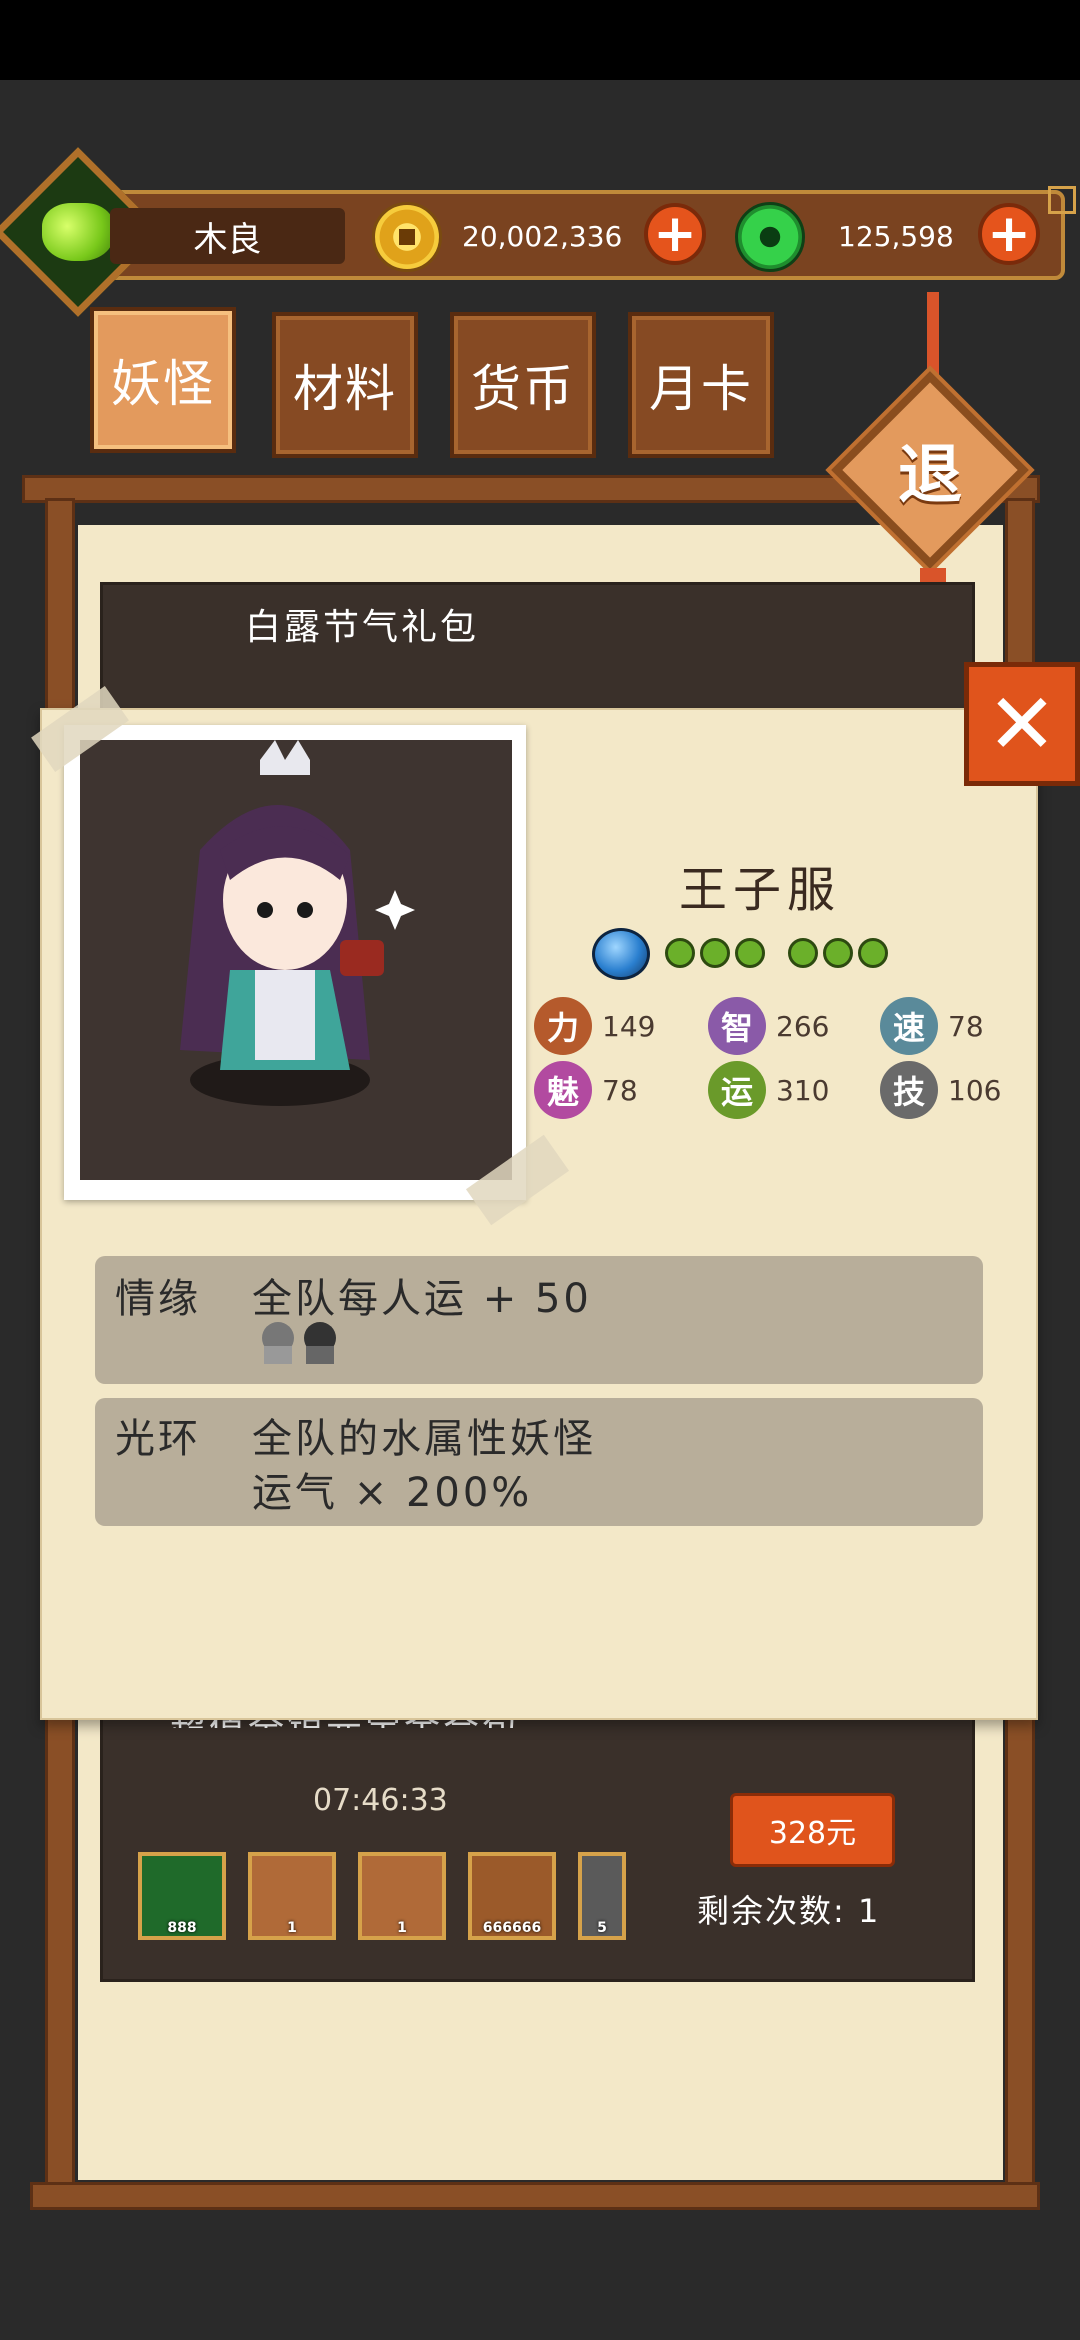  Describe the element at coordinates (909, 1090) in the screenshot. I see `stat-icon: 技` at that location.